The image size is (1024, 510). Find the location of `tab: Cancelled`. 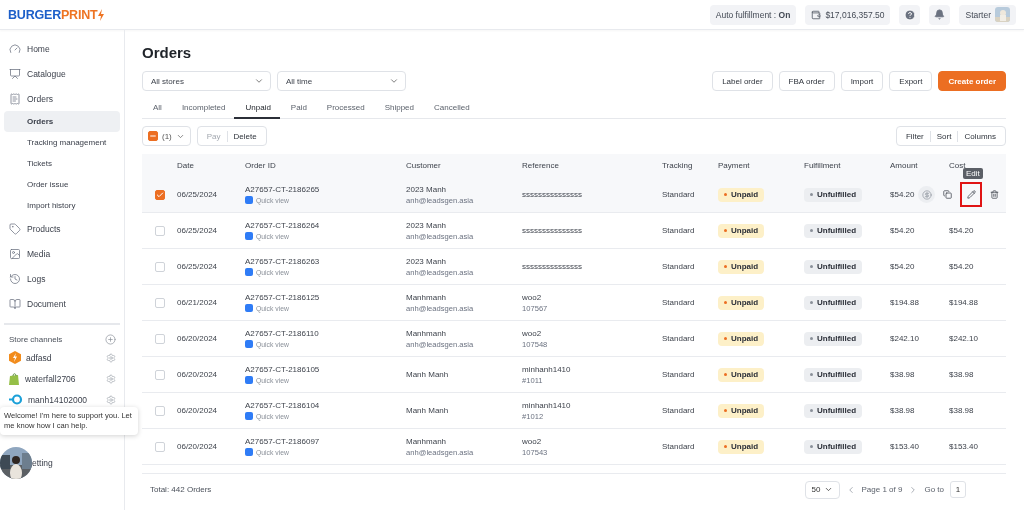

tab: Cancelled is located at coordinates (451, 108).